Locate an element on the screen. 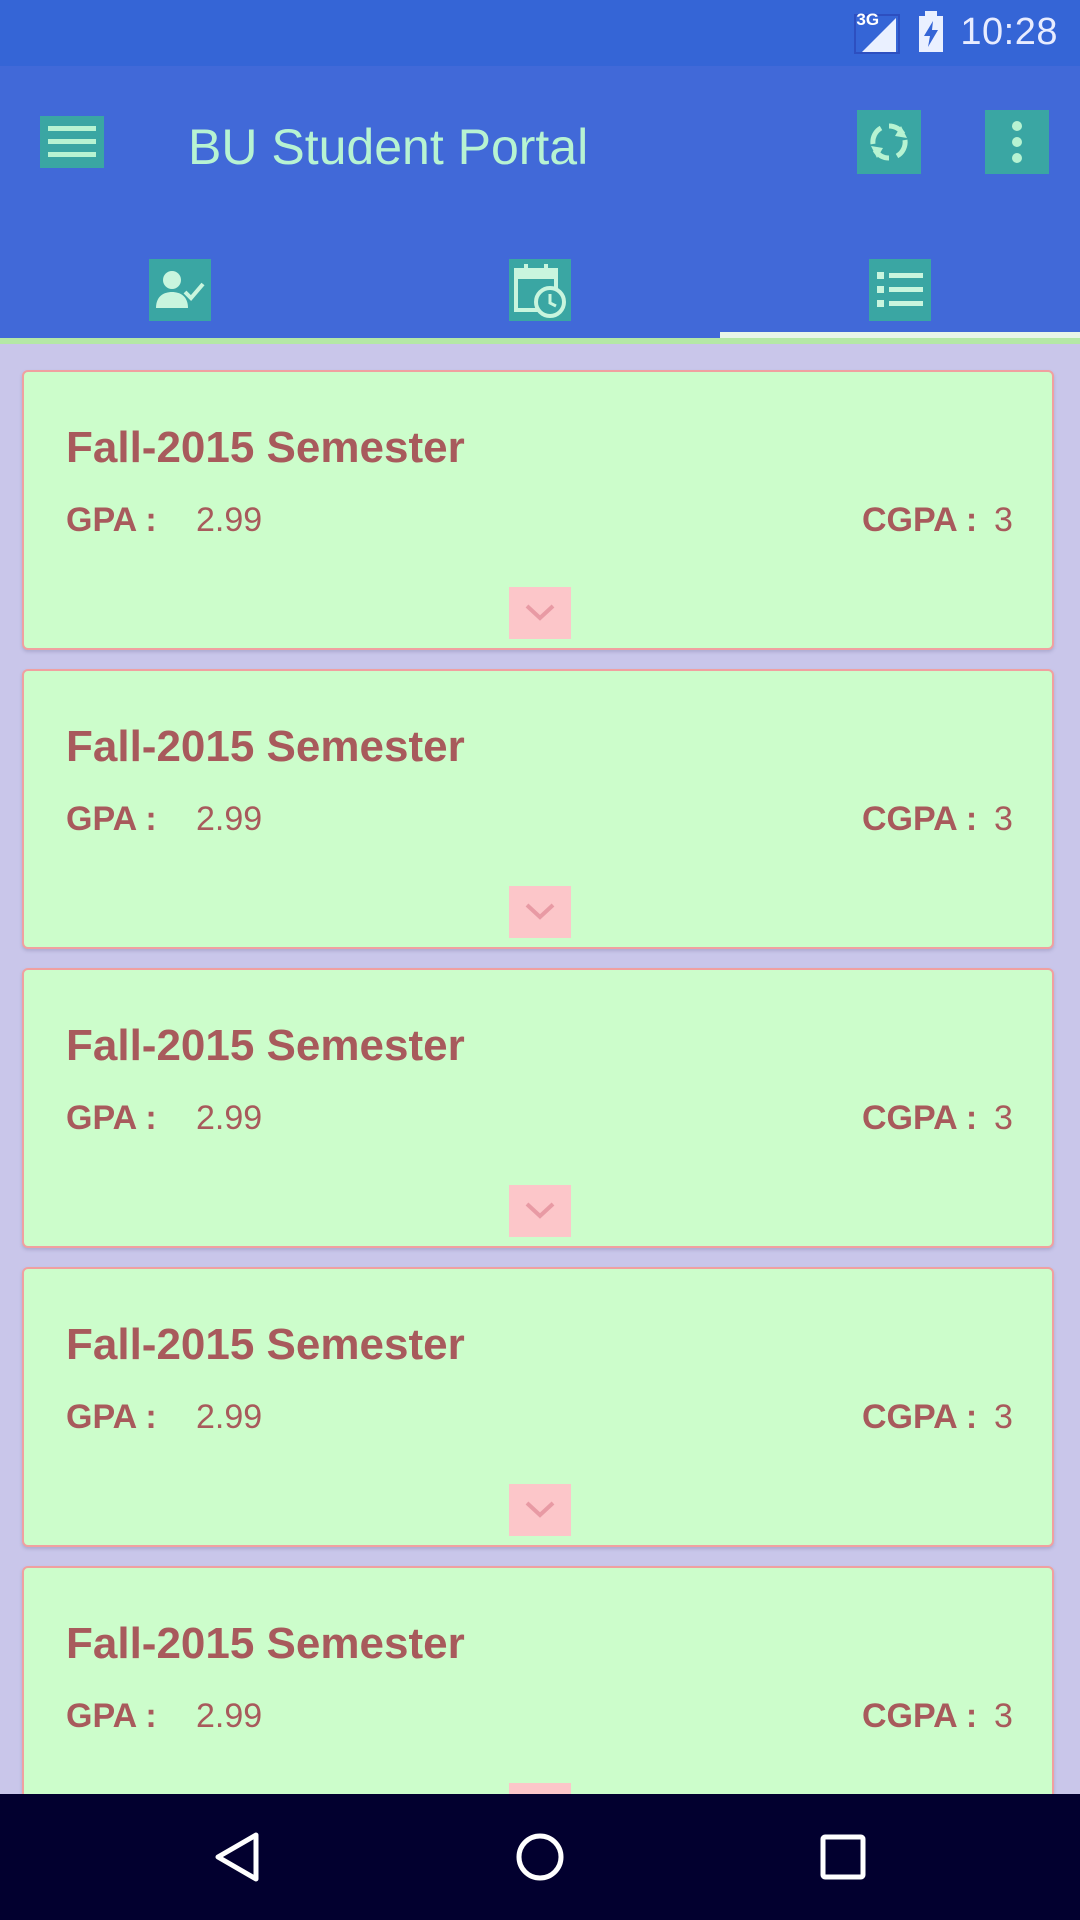 The height and width of the screenshot is (1920, 1080). menu-button is located at coordinates (72, 142).